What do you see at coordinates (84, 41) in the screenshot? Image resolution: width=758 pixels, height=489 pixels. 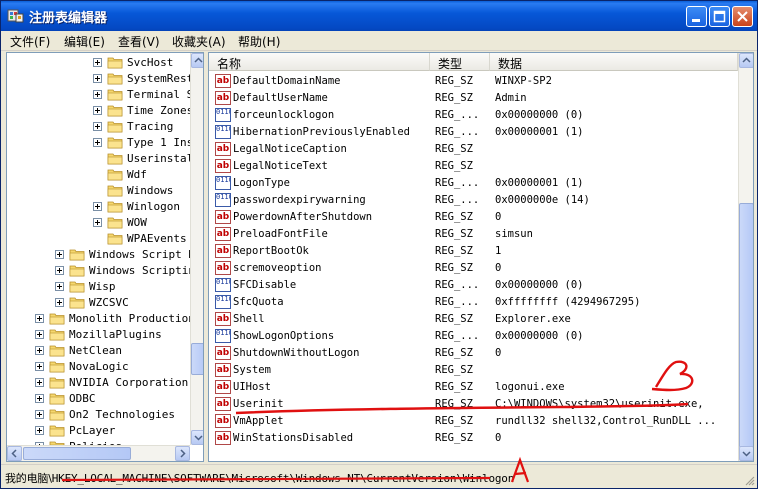 I see `menu-edit: 编辑(E)` at bounding box center [84, 41].